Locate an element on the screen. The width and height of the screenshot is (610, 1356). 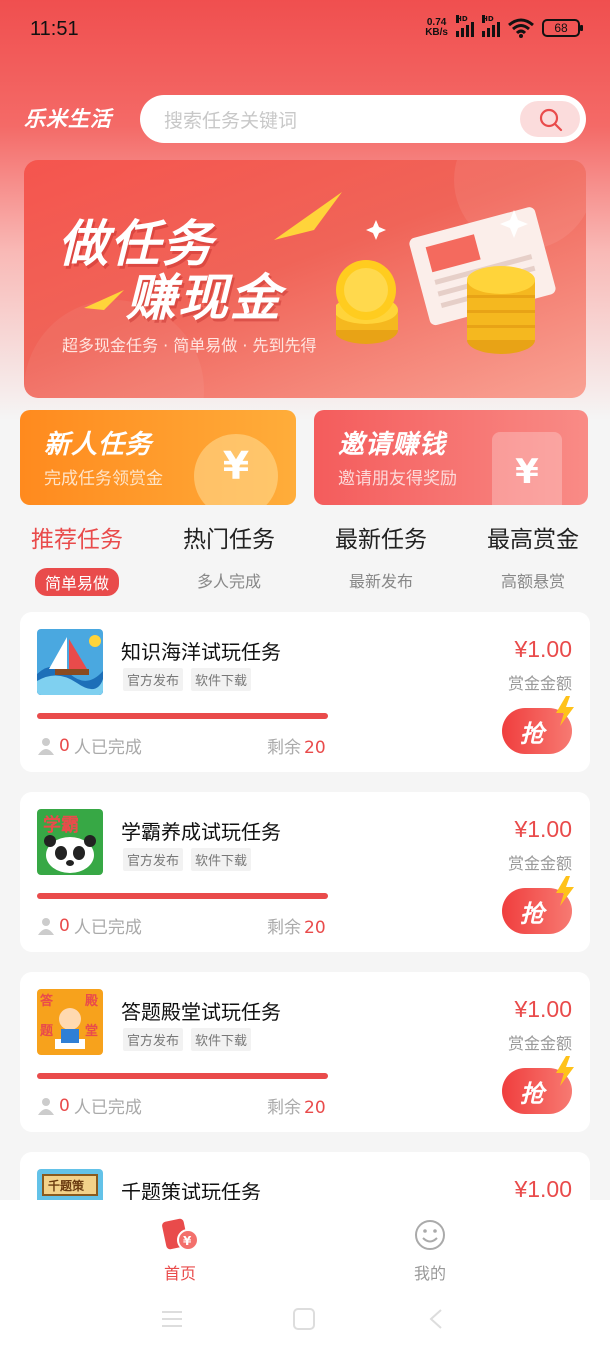
system-navigation-bar is located at coordinates (305, 1323).